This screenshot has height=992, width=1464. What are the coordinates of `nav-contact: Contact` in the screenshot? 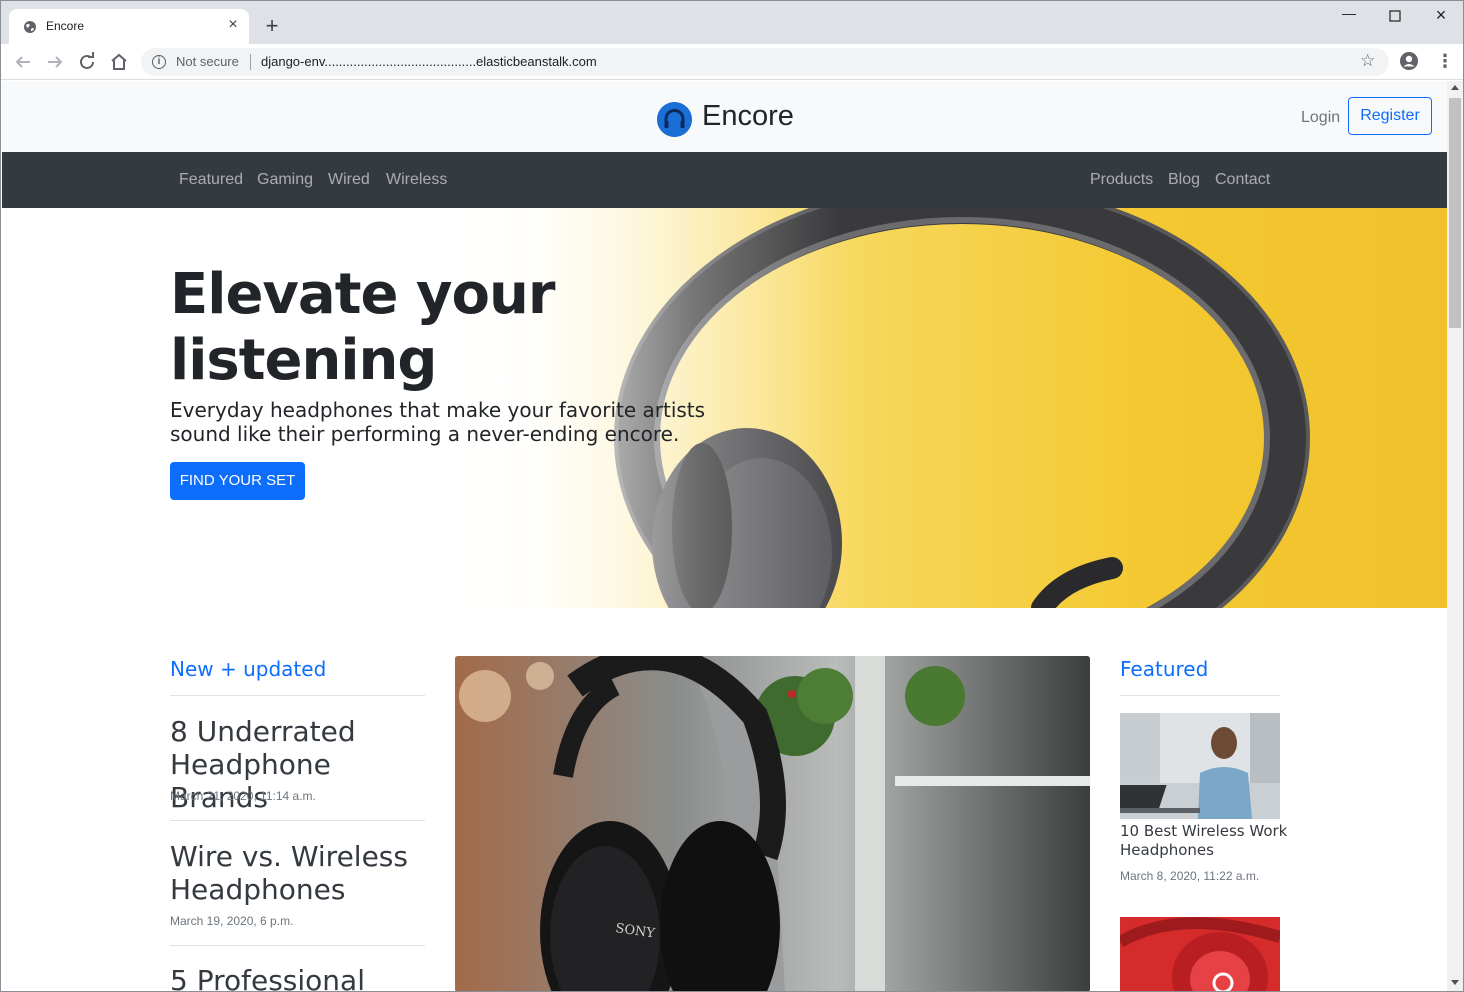 It's located at (1242, 180).